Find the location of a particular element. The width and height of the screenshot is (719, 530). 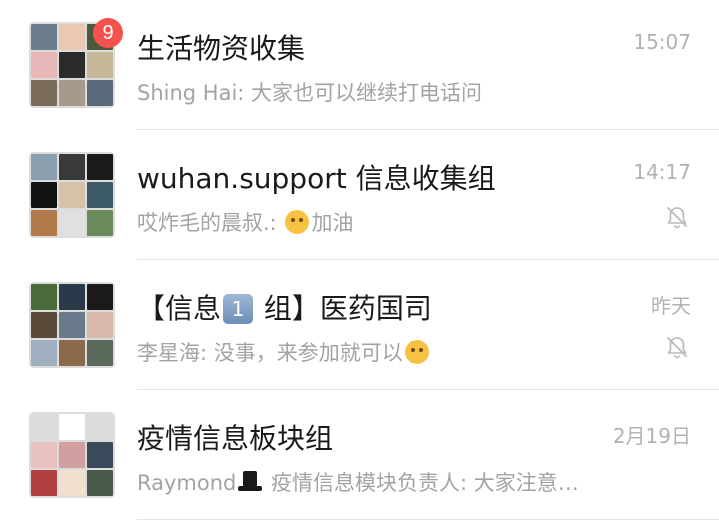

chat-time: 2月19日 is located at coordinates (651, 436).